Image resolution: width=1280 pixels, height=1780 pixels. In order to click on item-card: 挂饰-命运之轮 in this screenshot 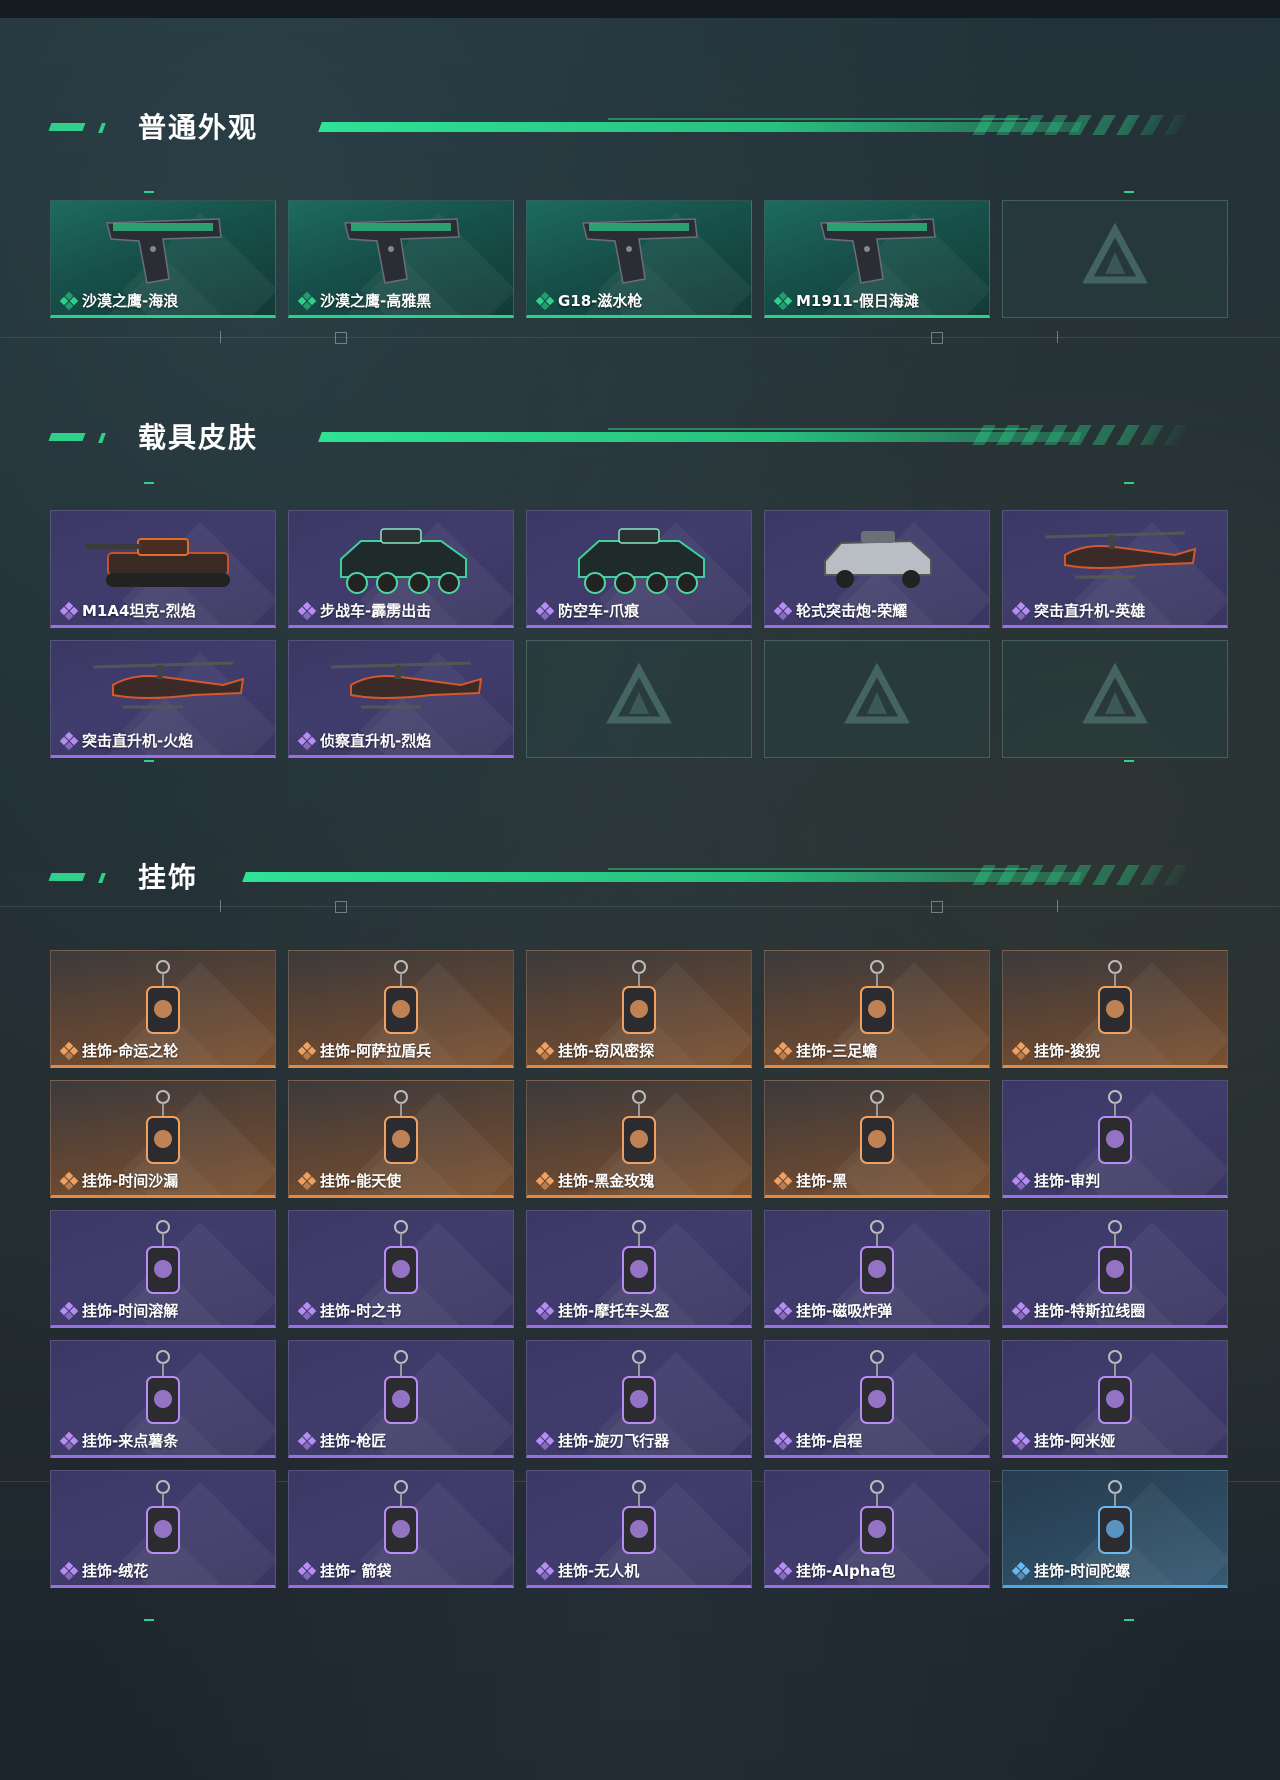, I will do `click(163, 1009)`.